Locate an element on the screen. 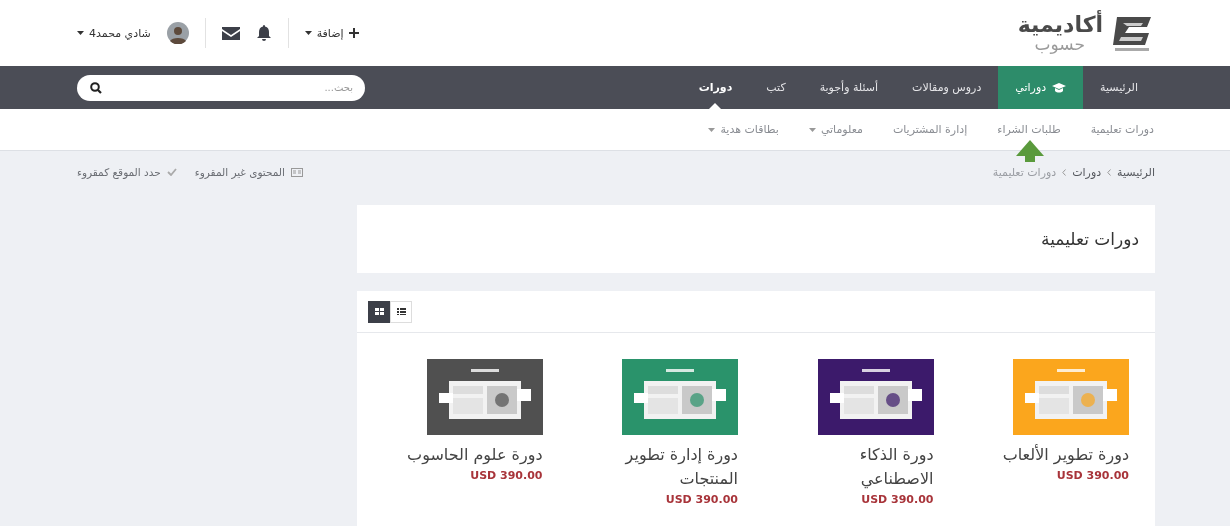  course-title: دورة الذكاء الاصطناعي is located at coordinates (858, 467).